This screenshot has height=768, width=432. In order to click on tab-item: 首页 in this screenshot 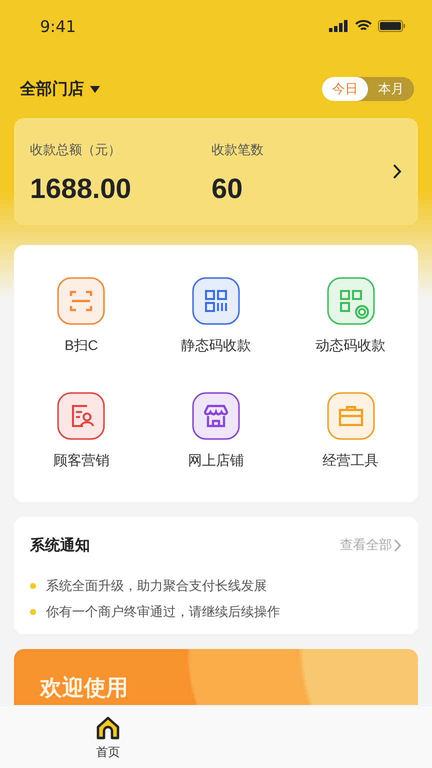, I will do `click(108, 737)`.